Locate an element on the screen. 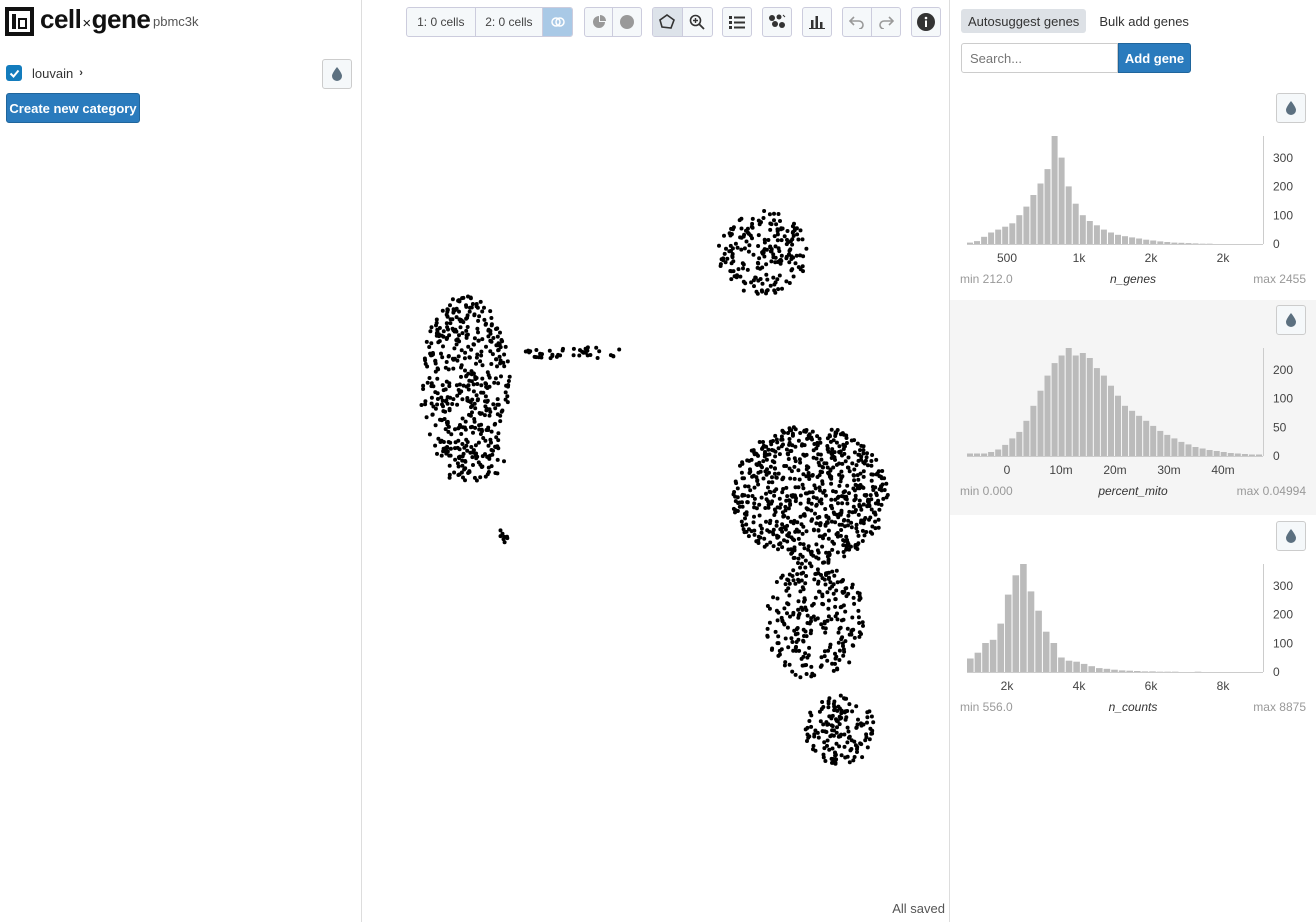 The width and height of the screenshot is (1316, 922). pie-icon is located at coordinates (599, 22).